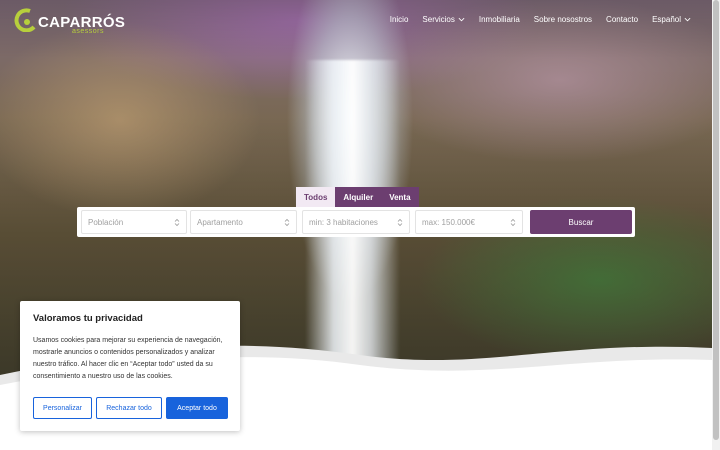  I want to click on search-tabs: Todos Alquiler Venta, so click(357, 197).